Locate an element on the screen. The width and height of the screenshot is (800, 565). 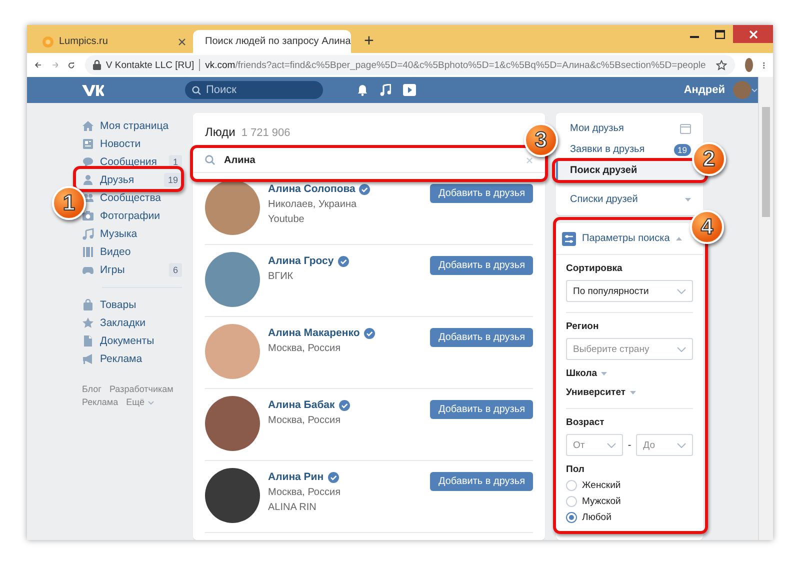
url-text: vk.com/friends?act=find&c%5Bper_page%5D=40&c%5Bphoto%5D=1&c%5Bq%5D=Алина&c%5Bsection%5D=people is located at coordinates (455, 65).